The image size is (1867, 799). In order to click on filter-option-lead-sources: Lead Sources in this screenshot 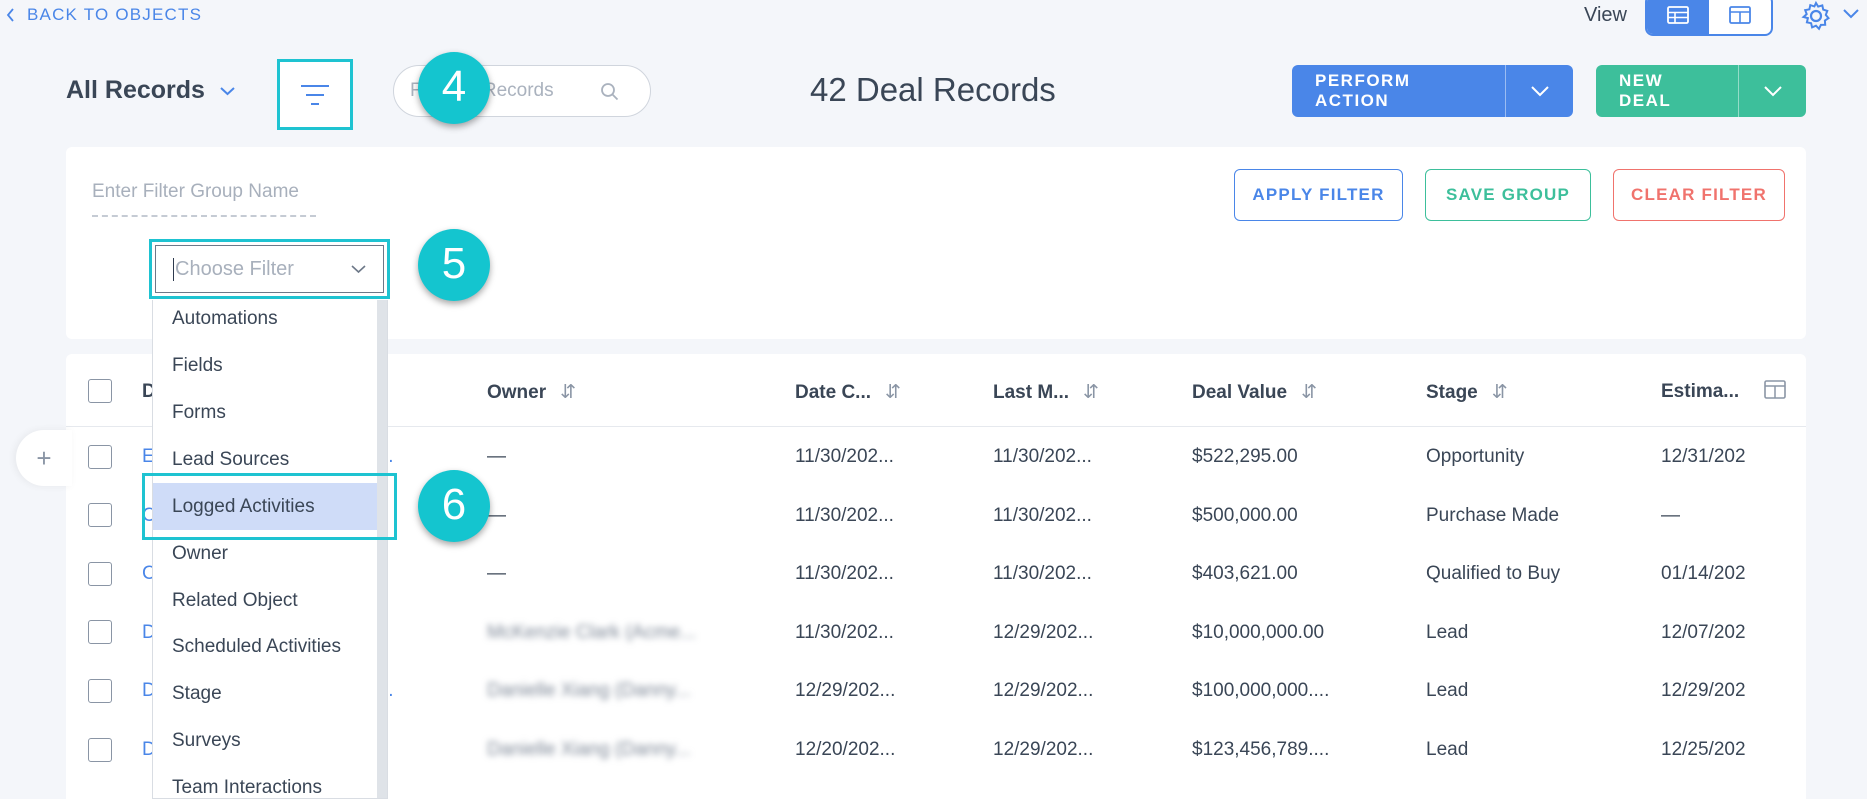, I will do `click(266, 459)`.